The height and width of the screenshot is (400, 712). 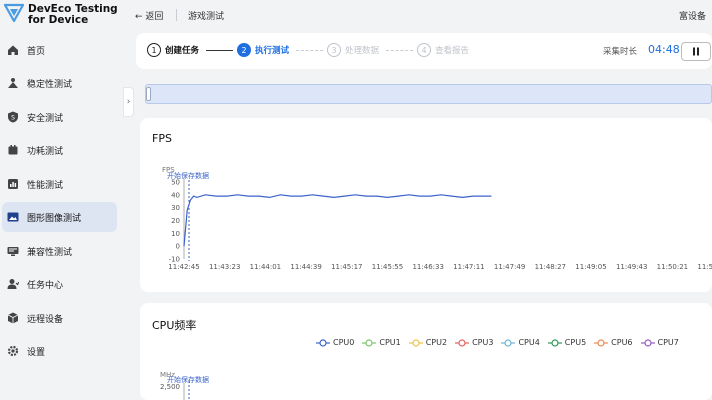 I want to click on x-tick-label: 11:49:43, so click(x=631, y=267).